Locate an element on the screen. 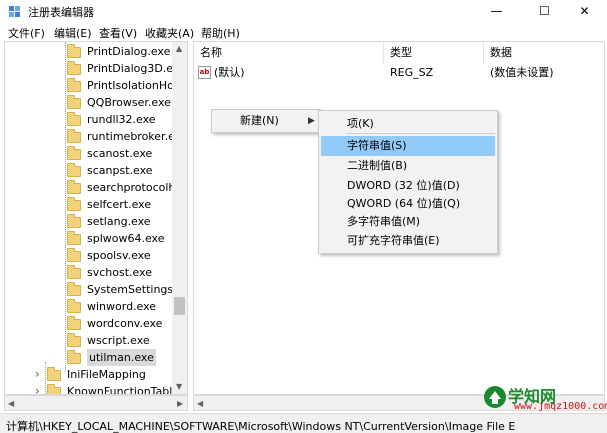 The width and height of the screenshot is (607, 433). tree-item-label: rundll32.exe is located at coordinates (121, 119).